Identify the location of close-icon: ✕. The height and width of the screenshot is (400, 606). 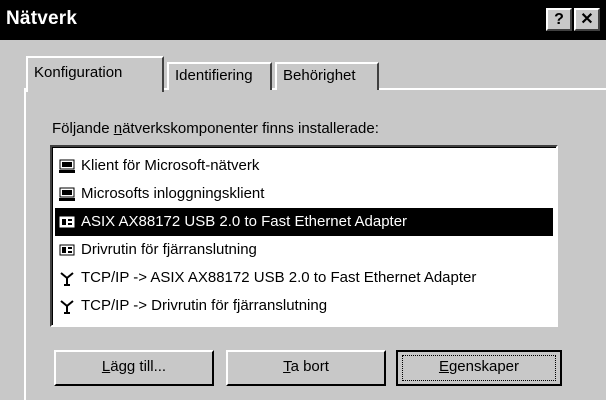
(587, 19).